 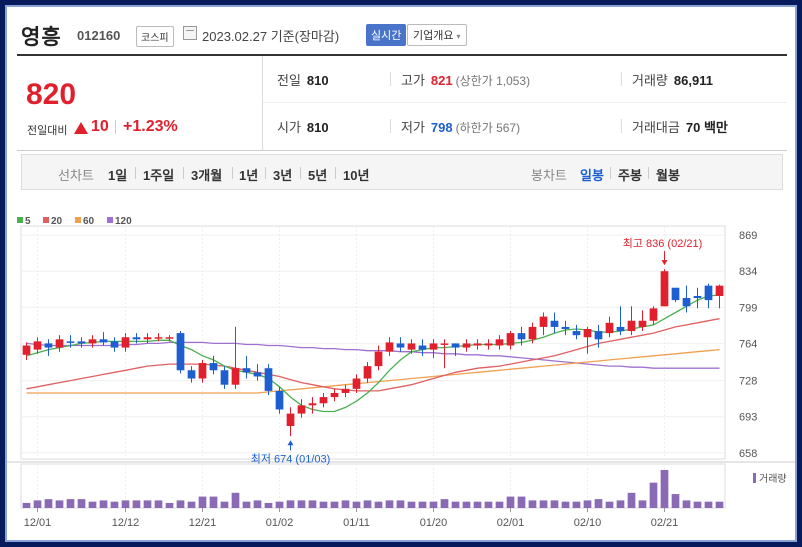 I want to click on y-tick-label: 799, so click(x=748, y=308).